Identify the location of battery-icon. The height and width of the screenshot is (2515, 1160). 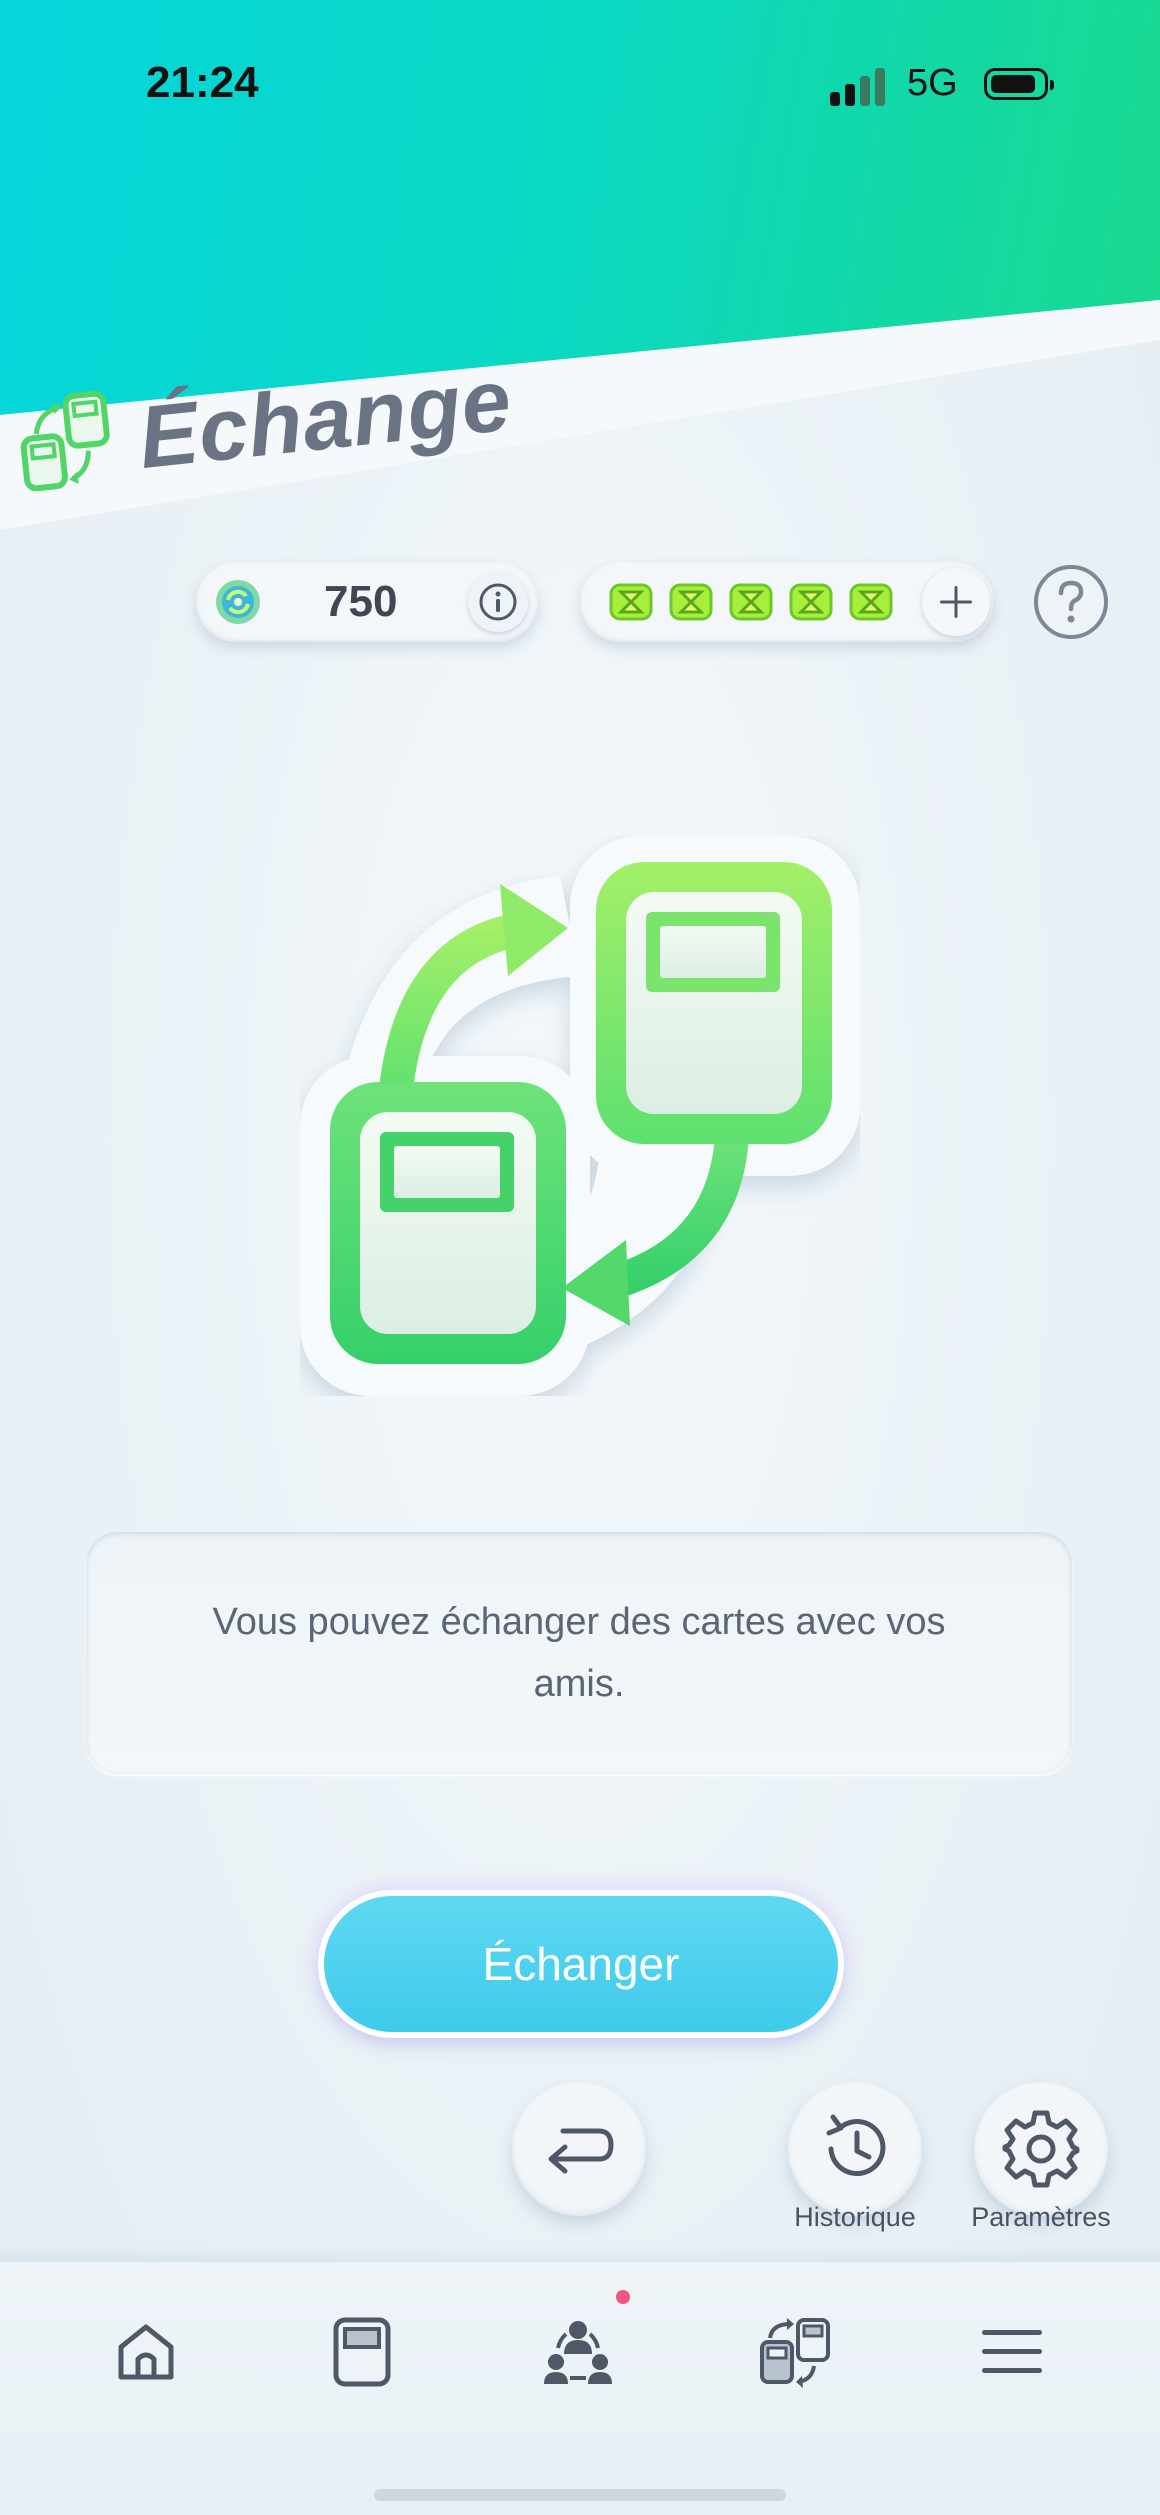
(1019, 84).